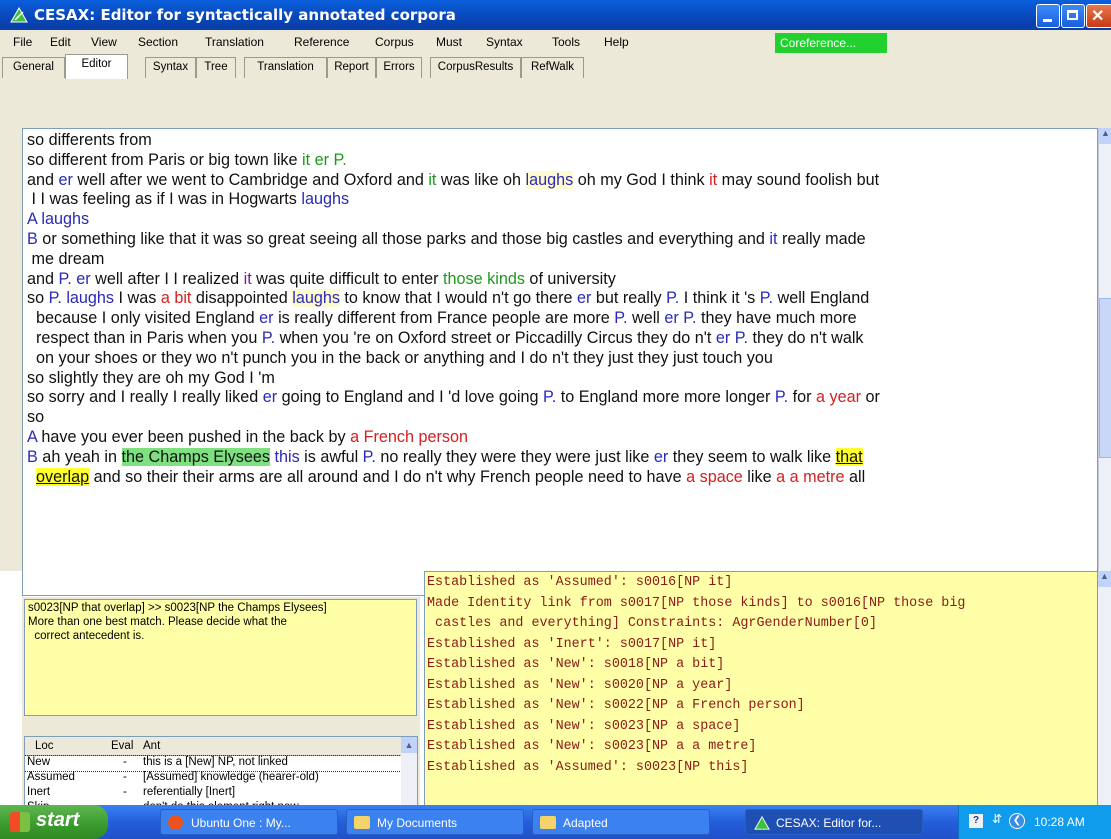 The image size is (1111, 839). I want to click on np-annotation: a space, so click(714, 477).